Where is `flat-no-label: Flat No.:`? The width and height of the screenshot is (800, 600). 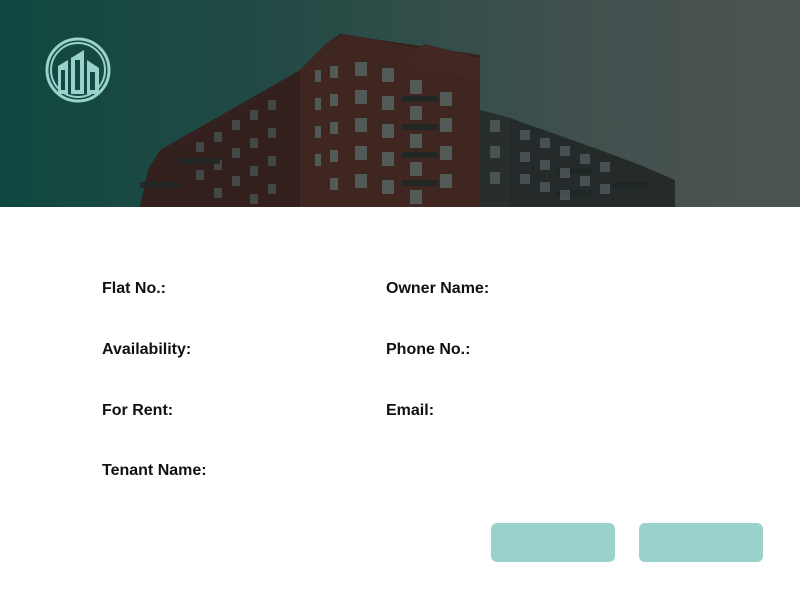 flat-no-label: Flat No.: is located at coordinates (134, 288).